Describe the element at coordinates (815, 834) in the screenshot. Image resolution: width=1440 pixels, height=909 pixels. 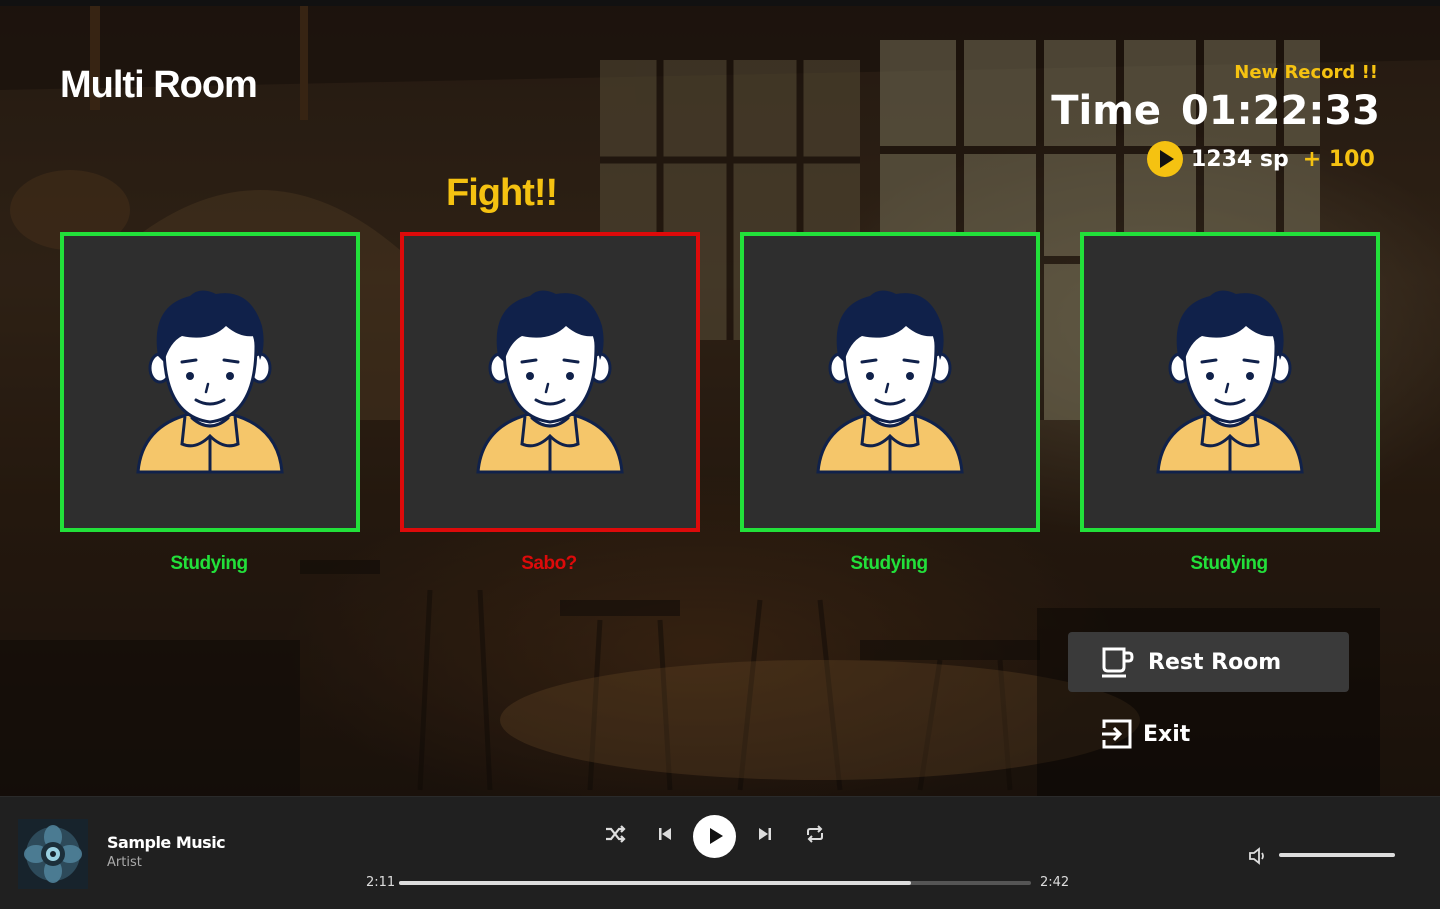
I see `repeat-icon` at that location.